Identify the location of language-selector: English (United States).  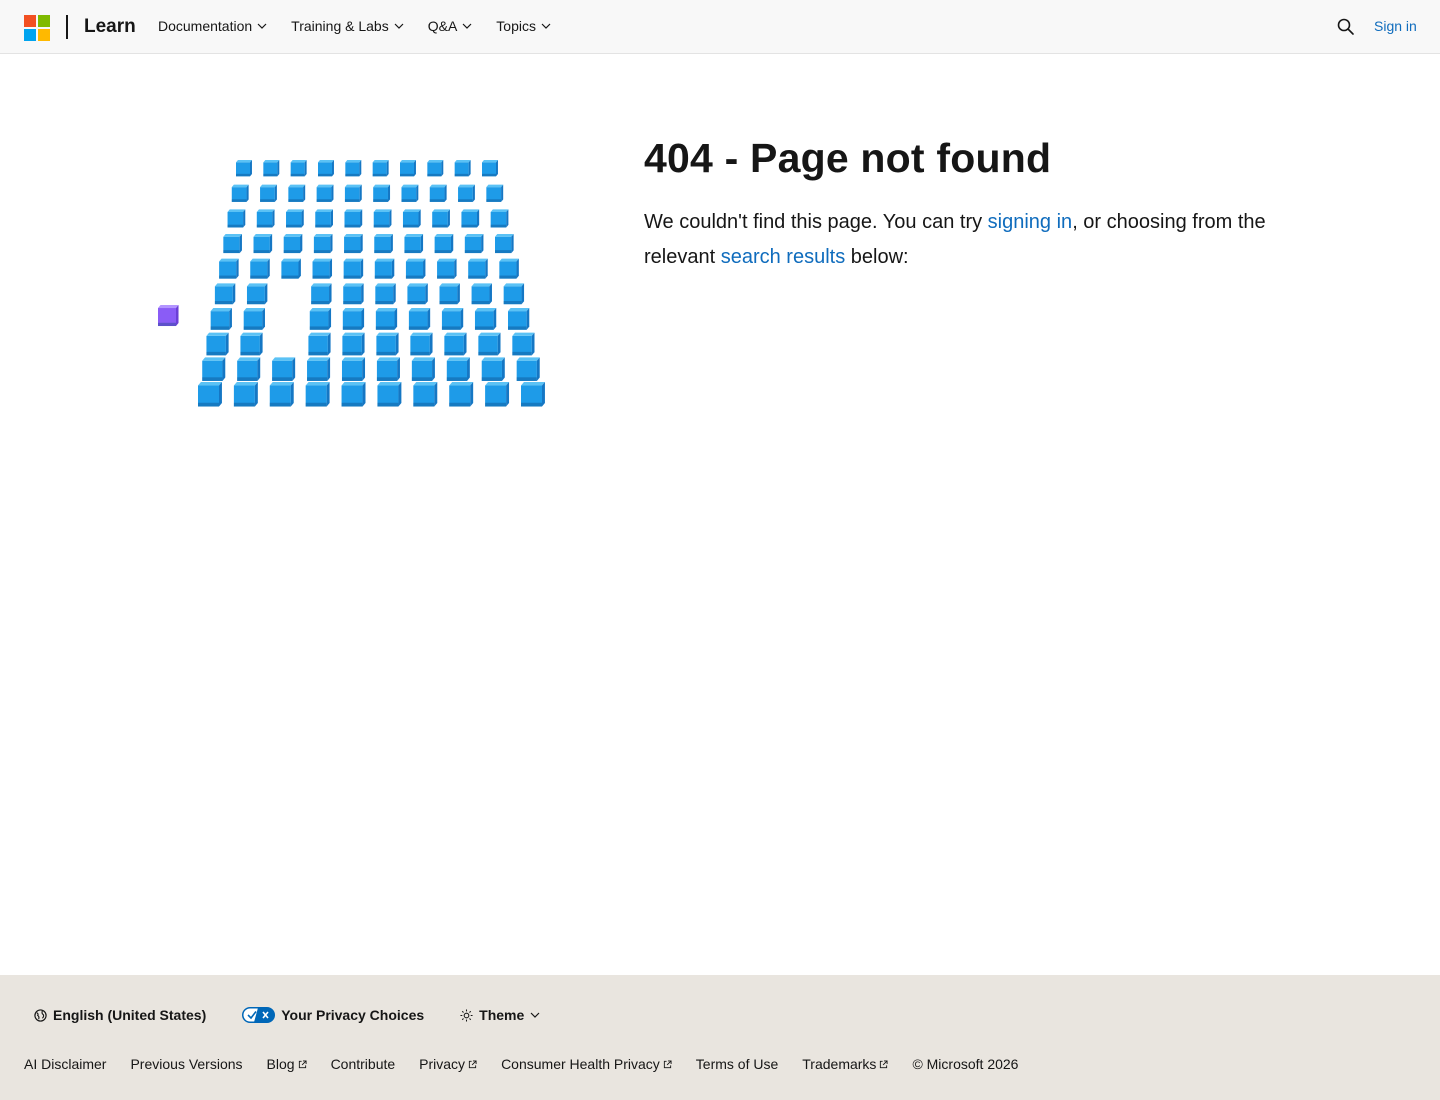
(120, 1015).